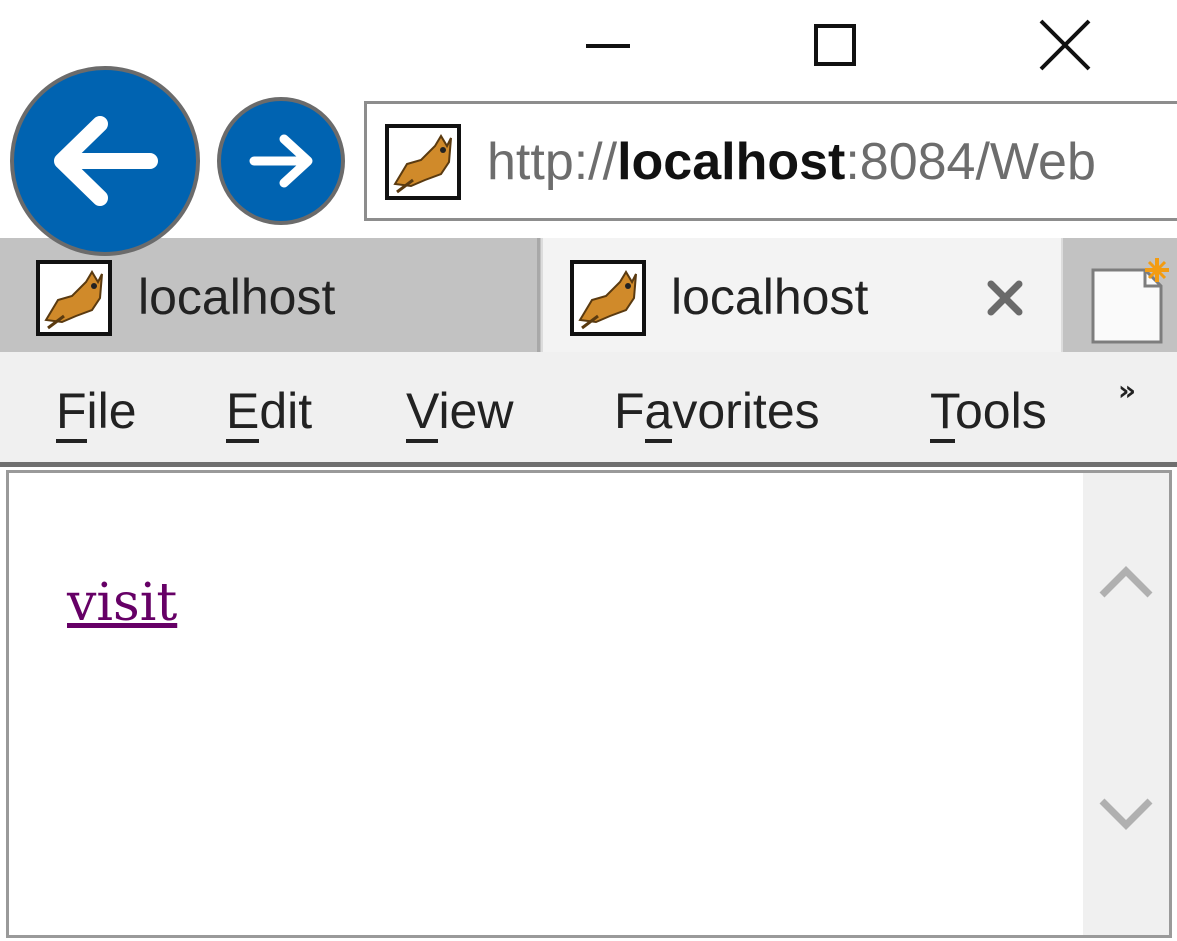 The width and height of the screenshot is (1177, 941). What do you see at coordinates (988, 412) in the screenshot?
I see `menu-tools: Tools` at bounding box center [988, 412].